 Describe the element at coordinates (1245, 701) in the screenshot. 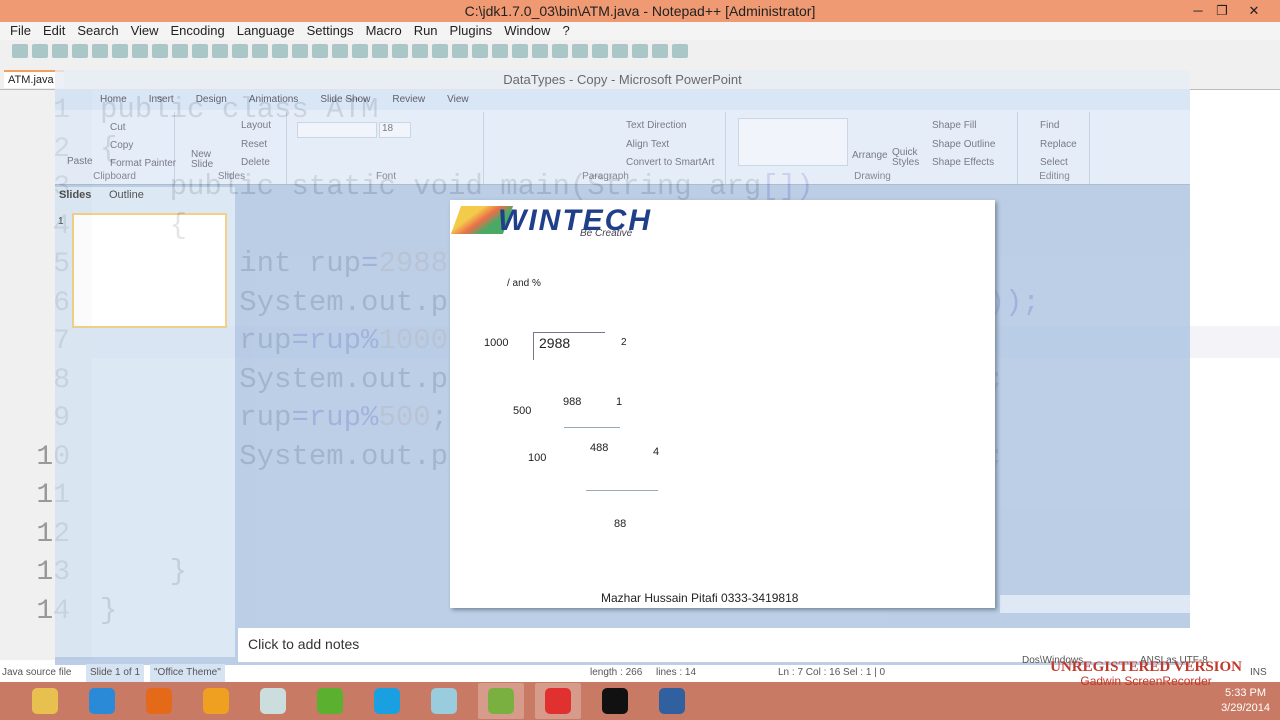

I see `system-clock: 5:33 PM 3/29/2014` at that location.